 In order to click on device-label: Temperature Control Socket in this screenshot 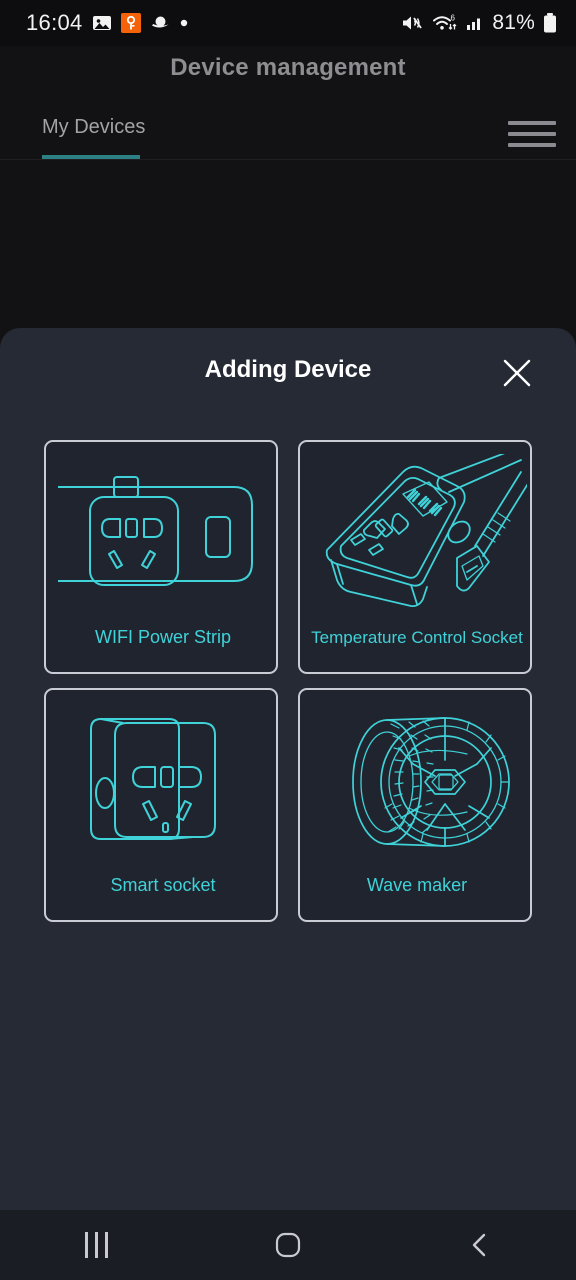, I will do `click(417, 637)`.